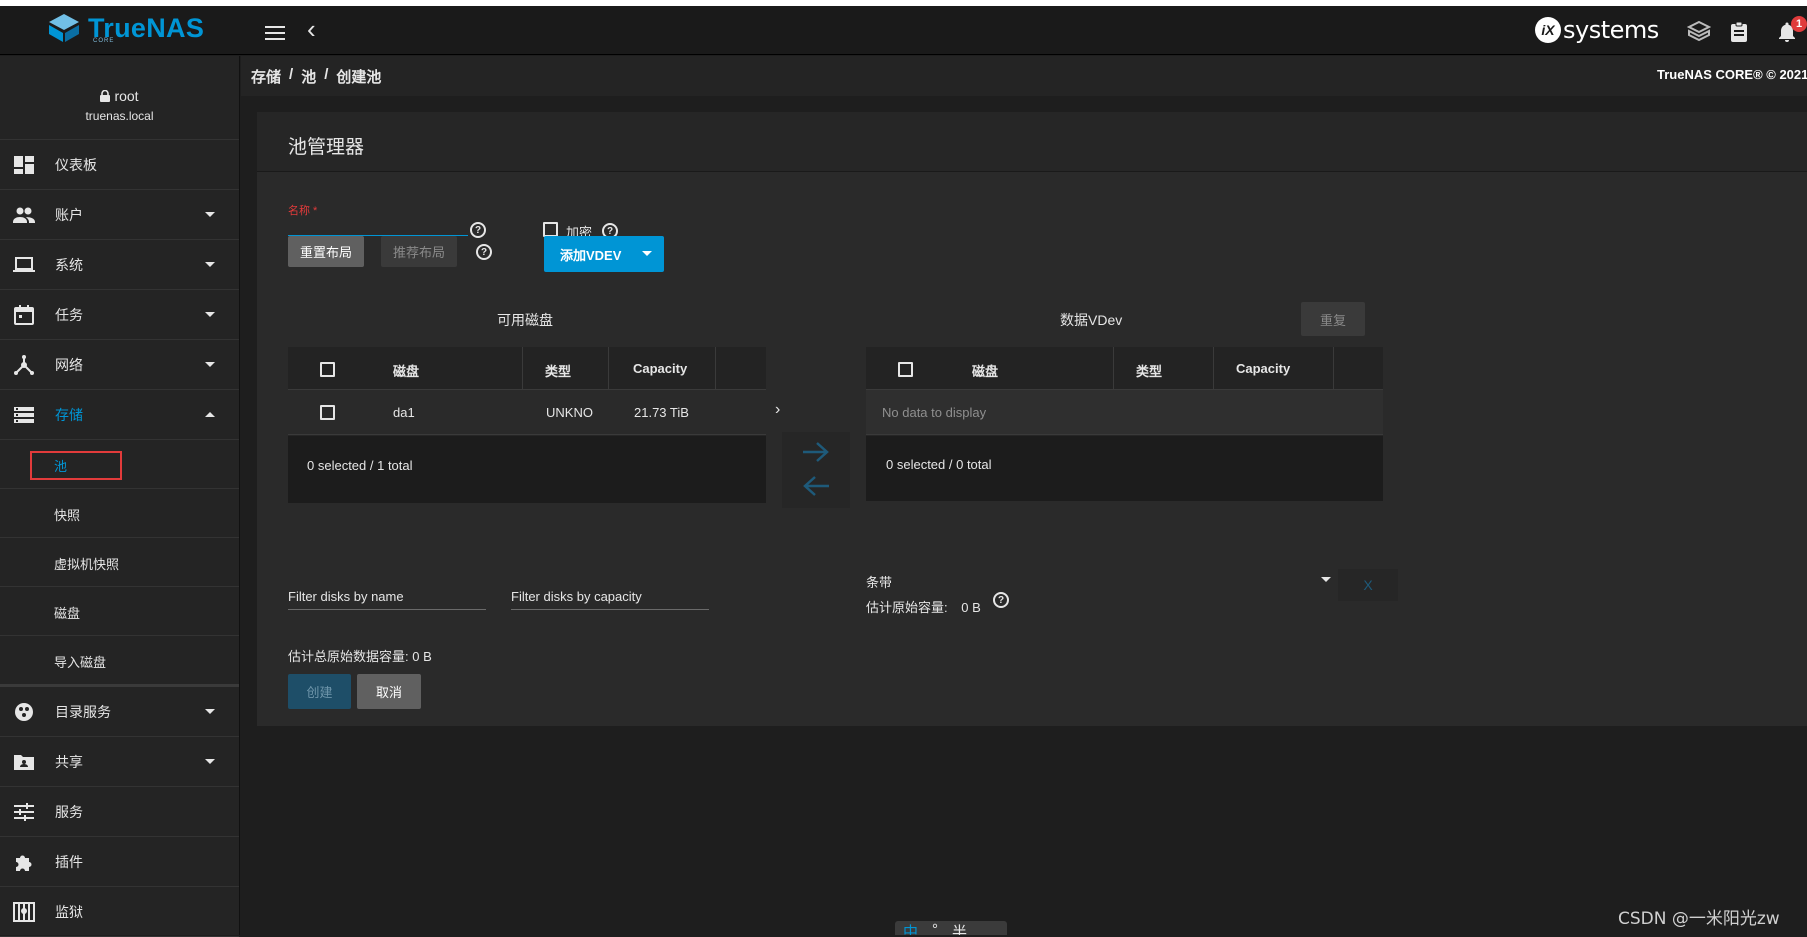 This screenshot has width=1807, height=937. What do you see at coordinates (360, 656) in the screenshot?
I see `estimated-total-capacity: 估计总原始数据容量: 0 B` at bounding box center [360, 656].